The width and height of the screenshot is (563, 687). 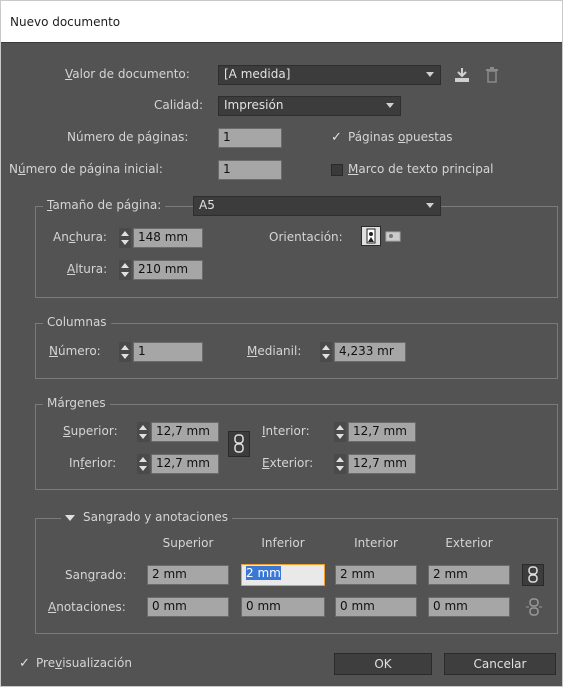 What do you see at coordinates (382, 432) in the screenshot?
I see `margin-inside-input: 12,7 mm` at bounding box center [382, 432].